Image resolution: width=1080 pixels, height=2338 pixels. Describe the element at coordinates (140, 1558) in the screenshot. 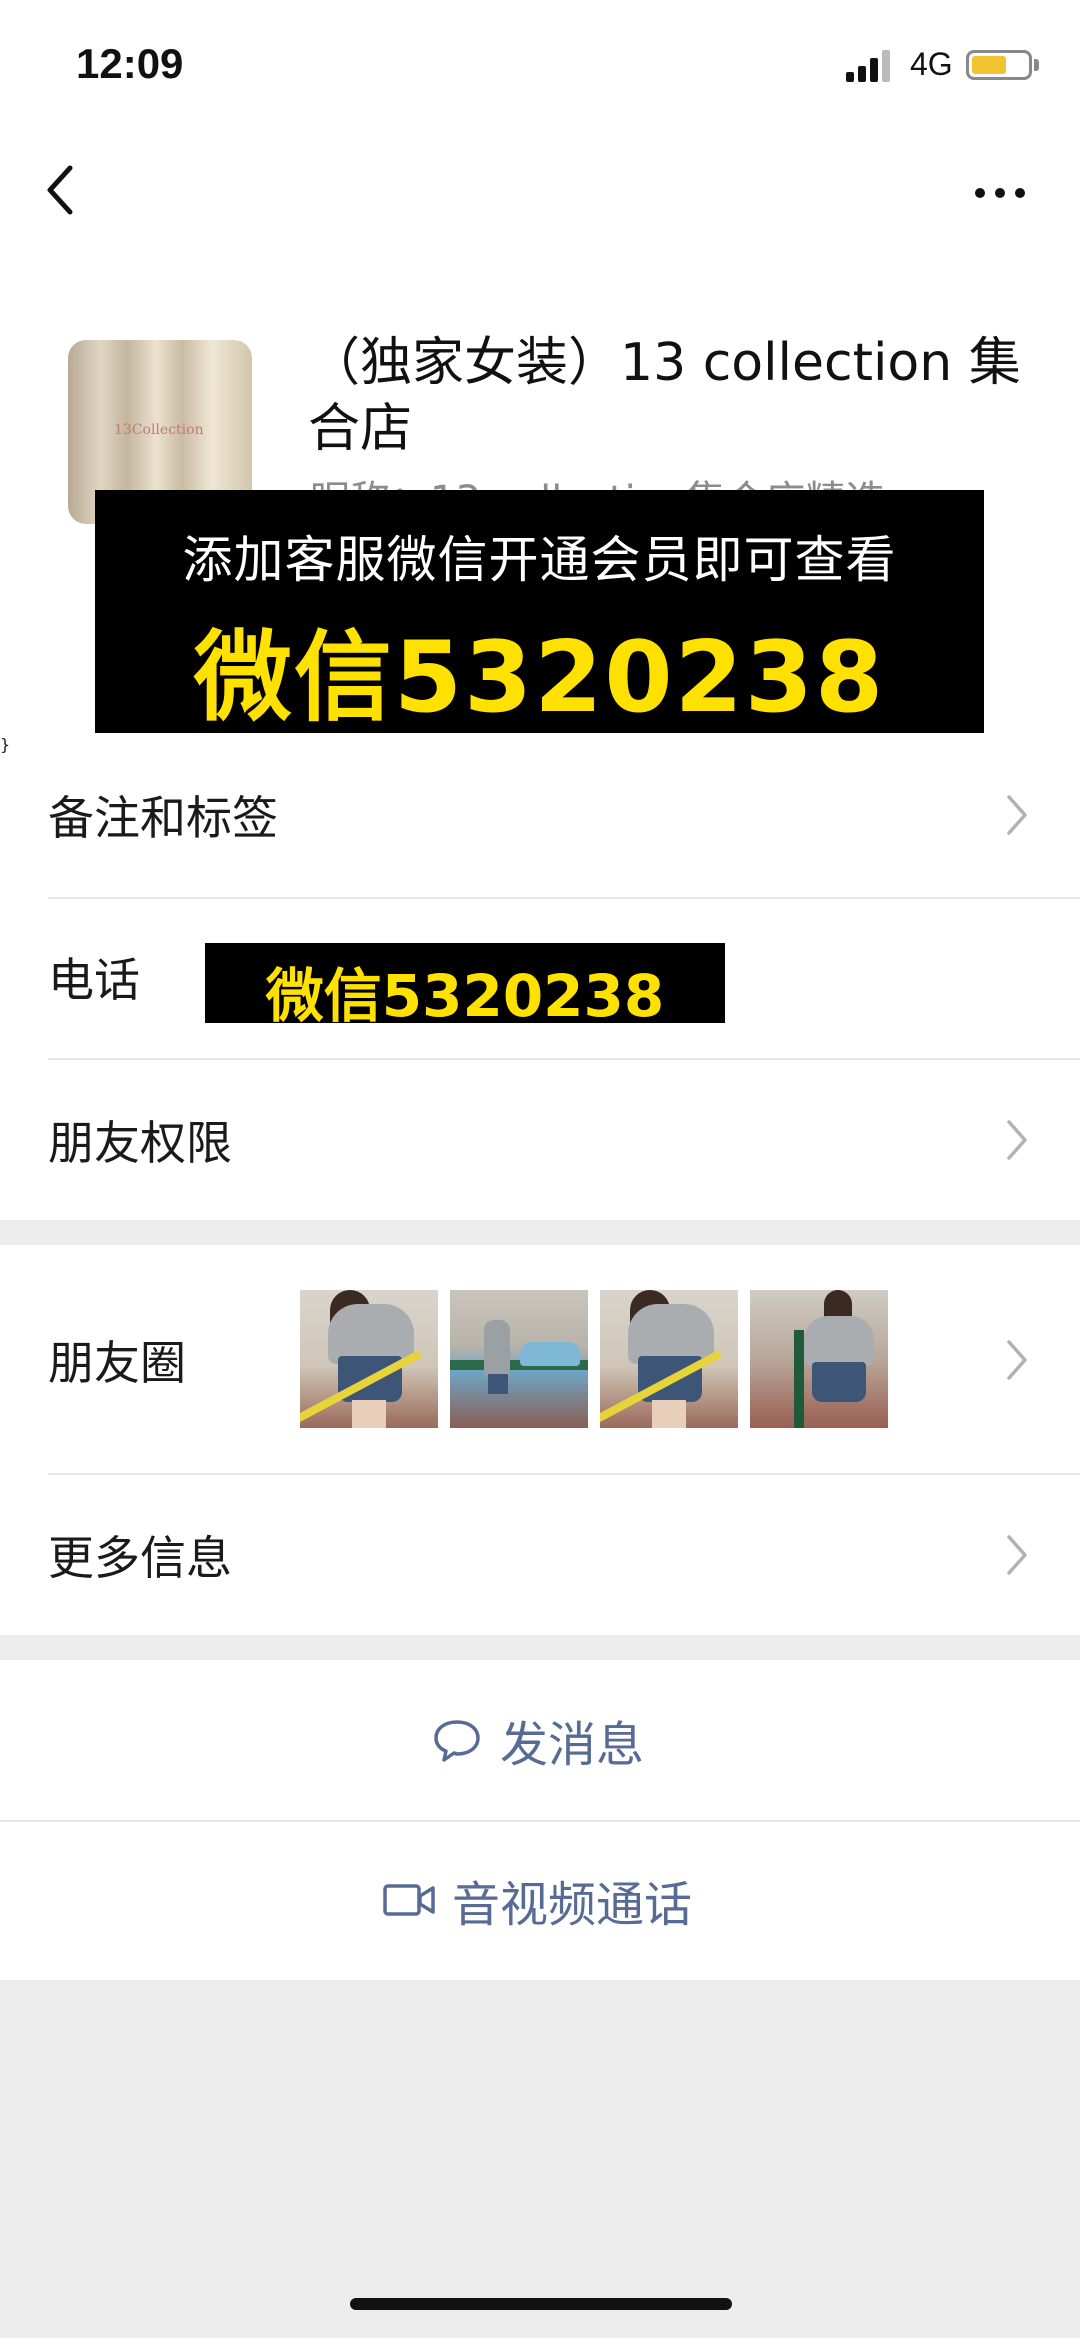

I see `more-info-label: 更多信息` at that location.